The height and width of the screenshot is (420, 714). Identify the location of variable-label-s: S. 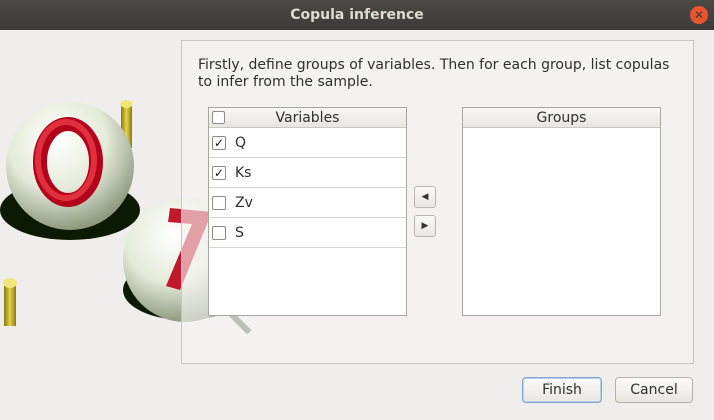
(239, 232).